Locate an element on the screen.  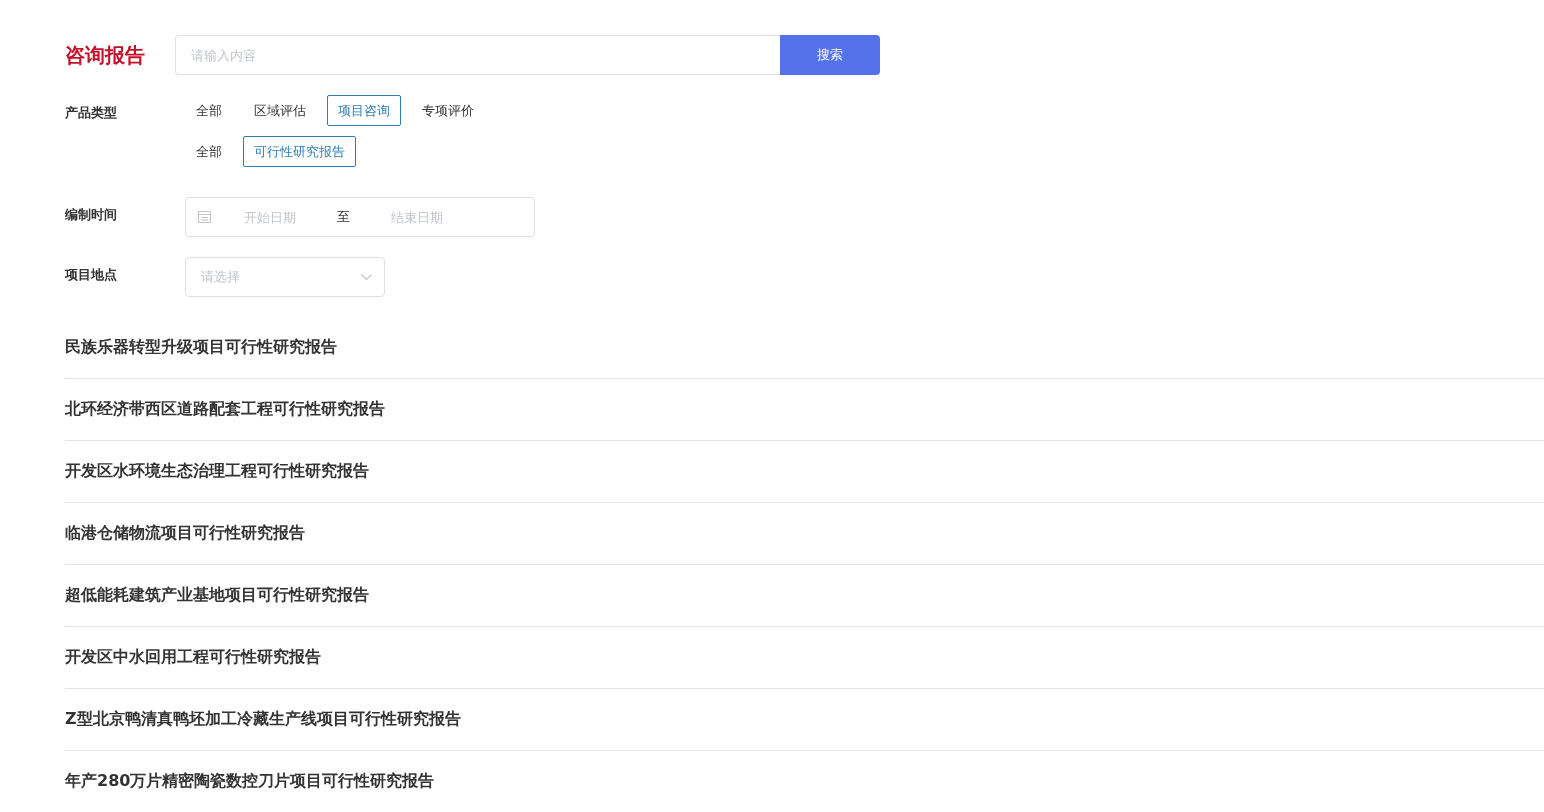
filter-label: 编制时间 is located at coordinates (91, 215).